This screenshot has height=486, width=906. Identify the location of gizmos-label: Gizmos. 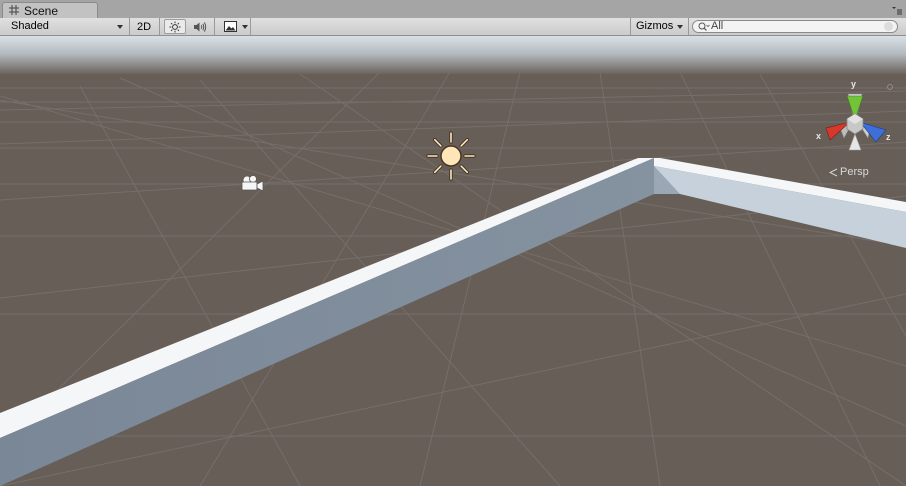
(655, 26).